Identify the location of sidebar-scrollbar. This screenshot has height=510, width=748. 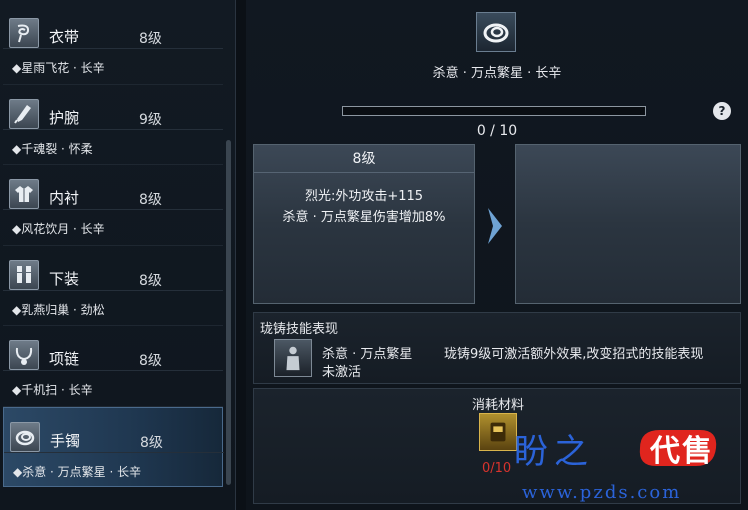
(228, 312).